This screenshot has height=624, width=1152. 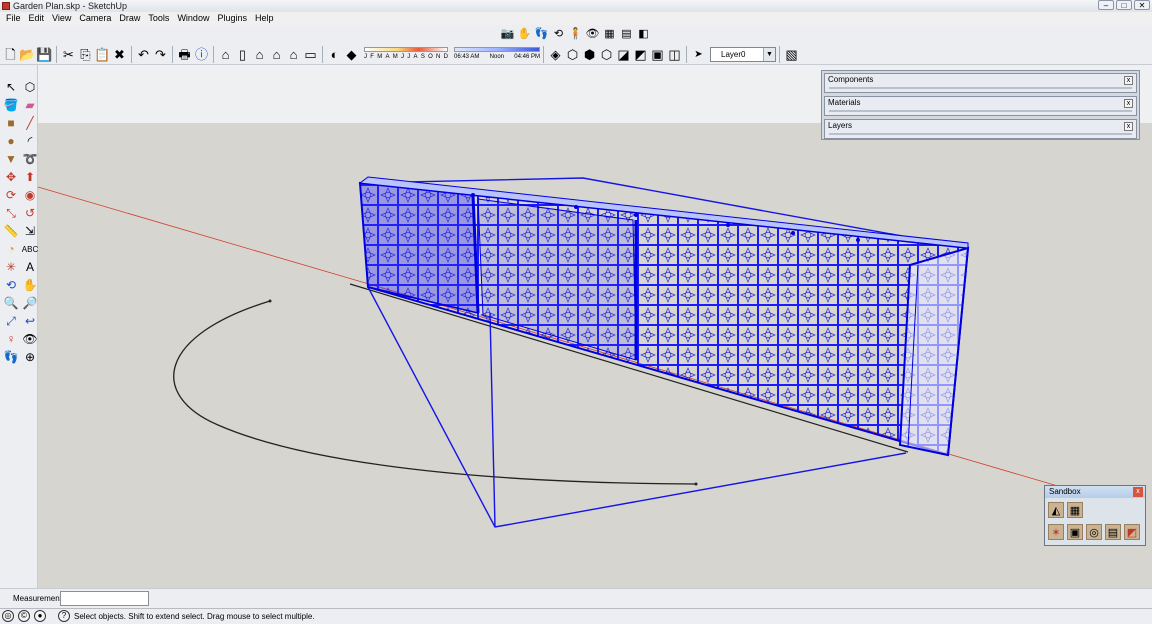 What do you see at coordinates (406, 49) in the screenshot?
I see `month-slider-track` at bounding box center [406, 49].